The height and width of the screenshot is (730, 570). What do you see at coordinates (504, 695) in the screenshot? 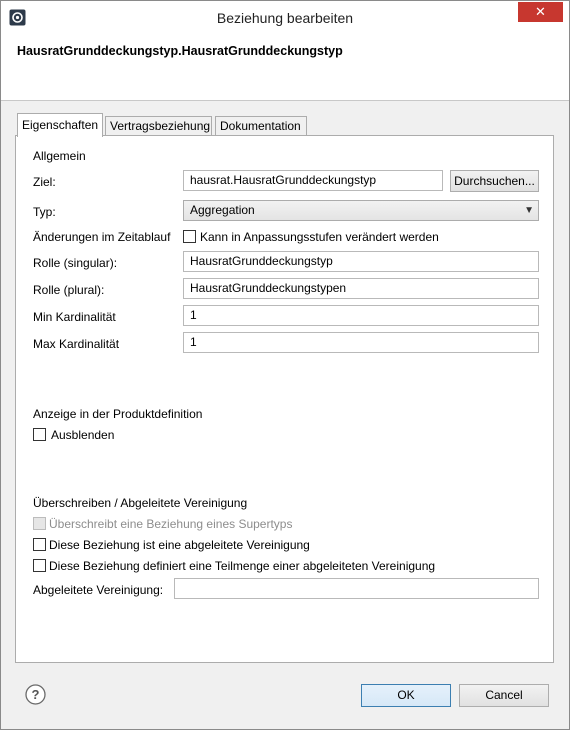
I see `cancel-button: Cancel` at bounding box center [504, 695].